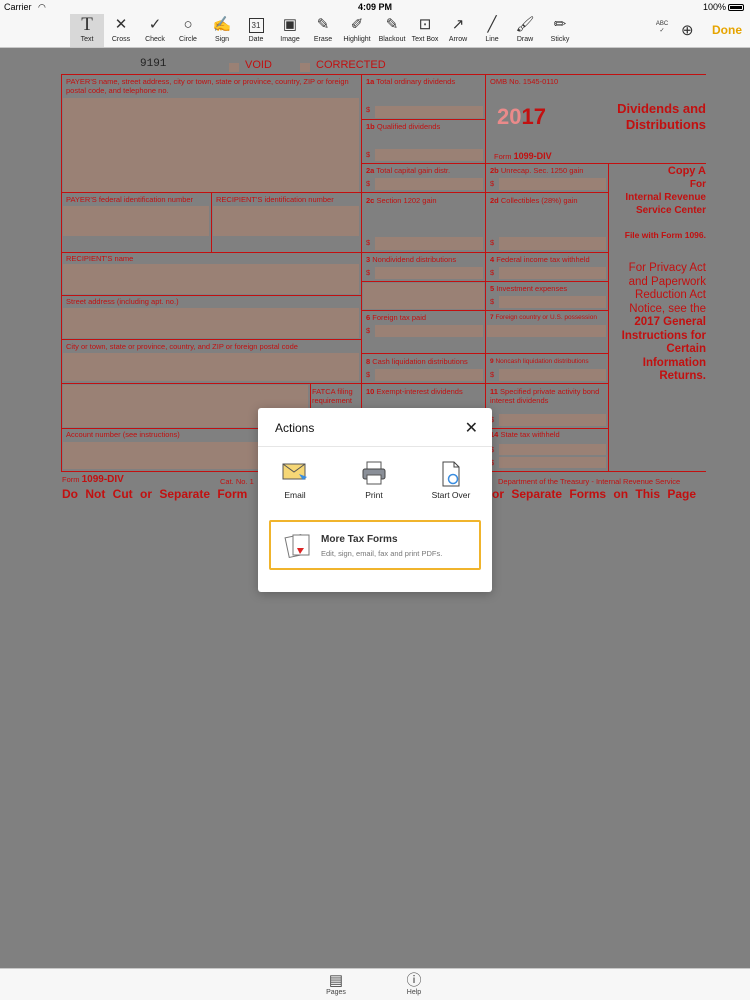  What do you see at coordinates (211, 279) in the screenshot?
I see `recipient-name-field` at bounding box center [211, 279].